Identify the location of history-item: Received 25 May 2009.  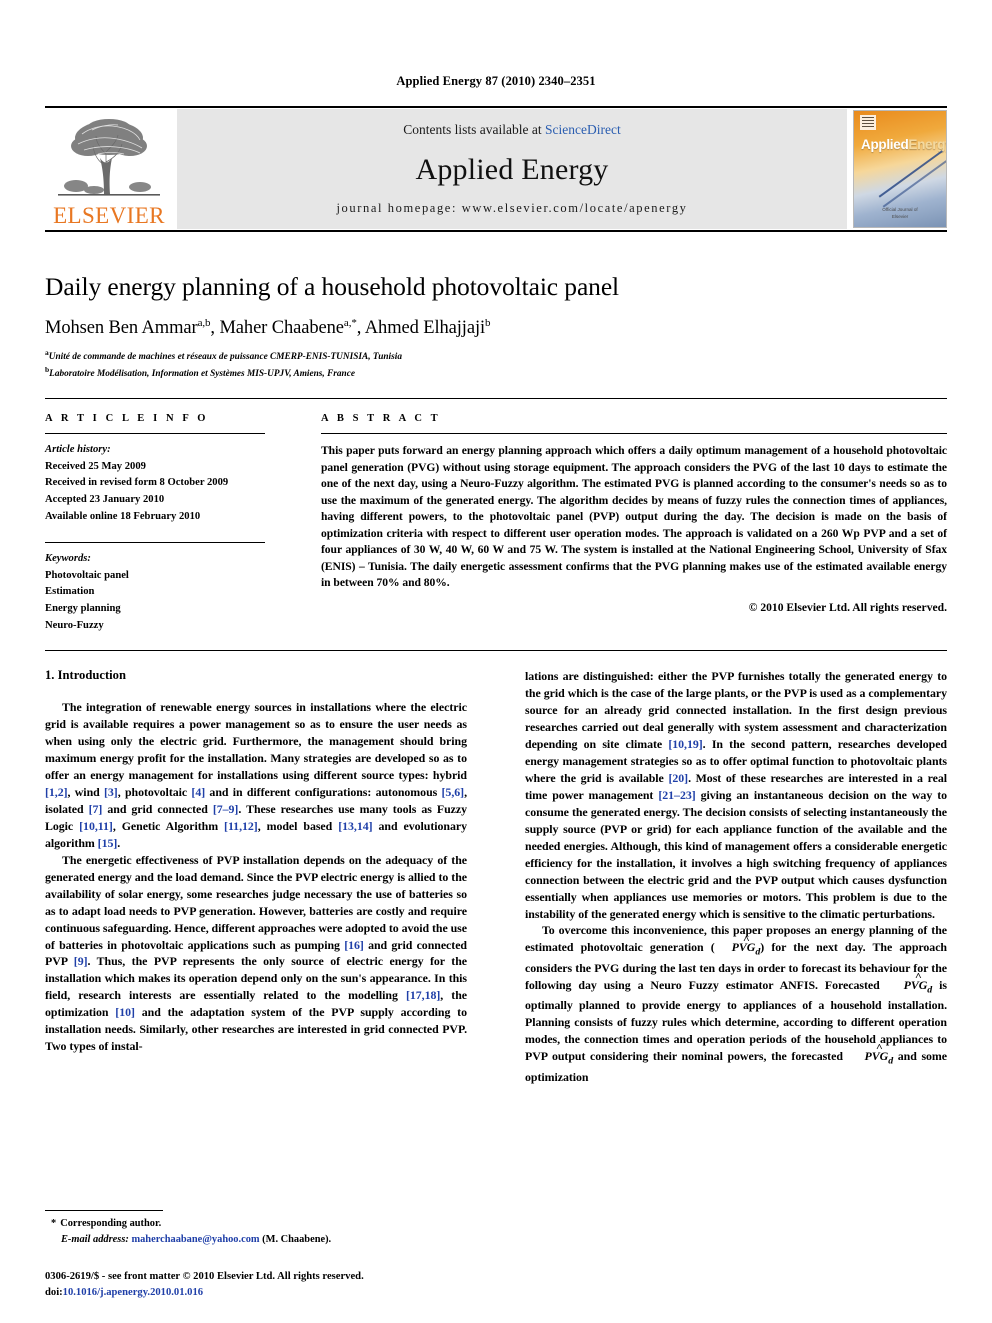
(95, 466).